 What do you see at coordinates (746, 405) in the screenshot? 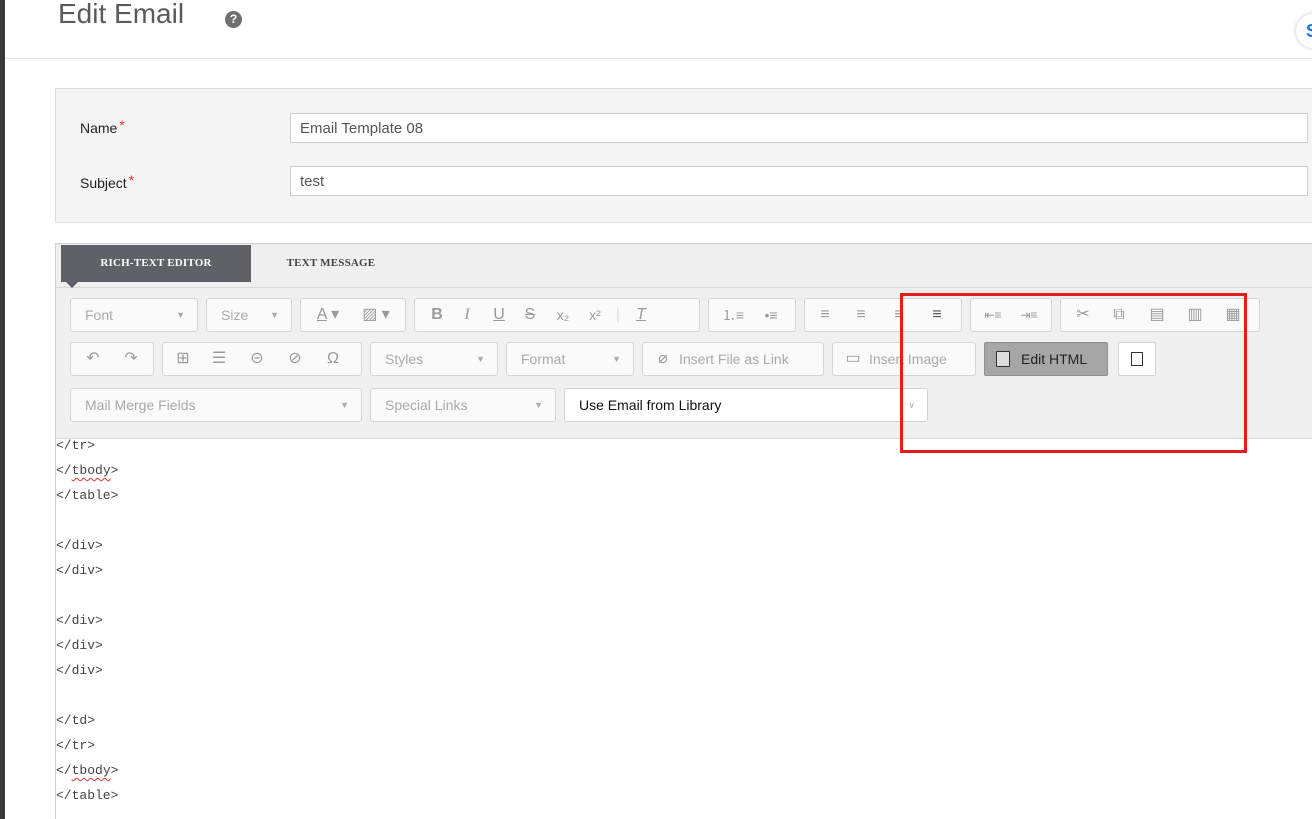
I see `email-library-dropdown: Use Email from Library ∨` at bounding box center [746, 405].